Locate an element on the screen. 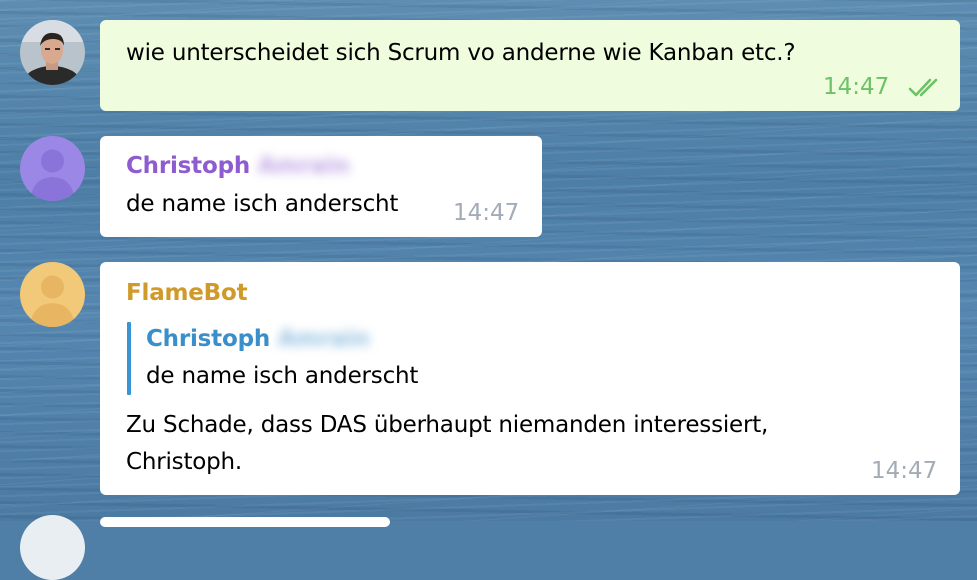  sender-first-name: Christoph is located at coordinates (188, 166).